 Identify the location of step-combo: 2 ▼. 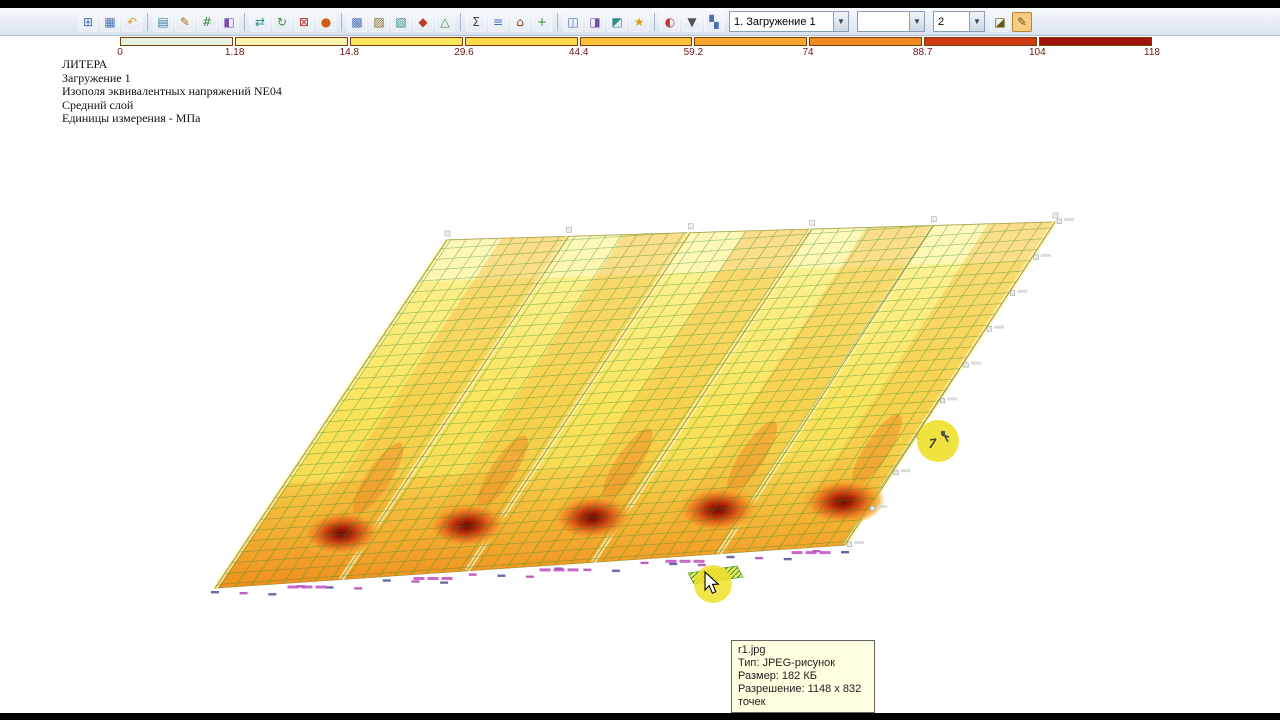
(959, 21).